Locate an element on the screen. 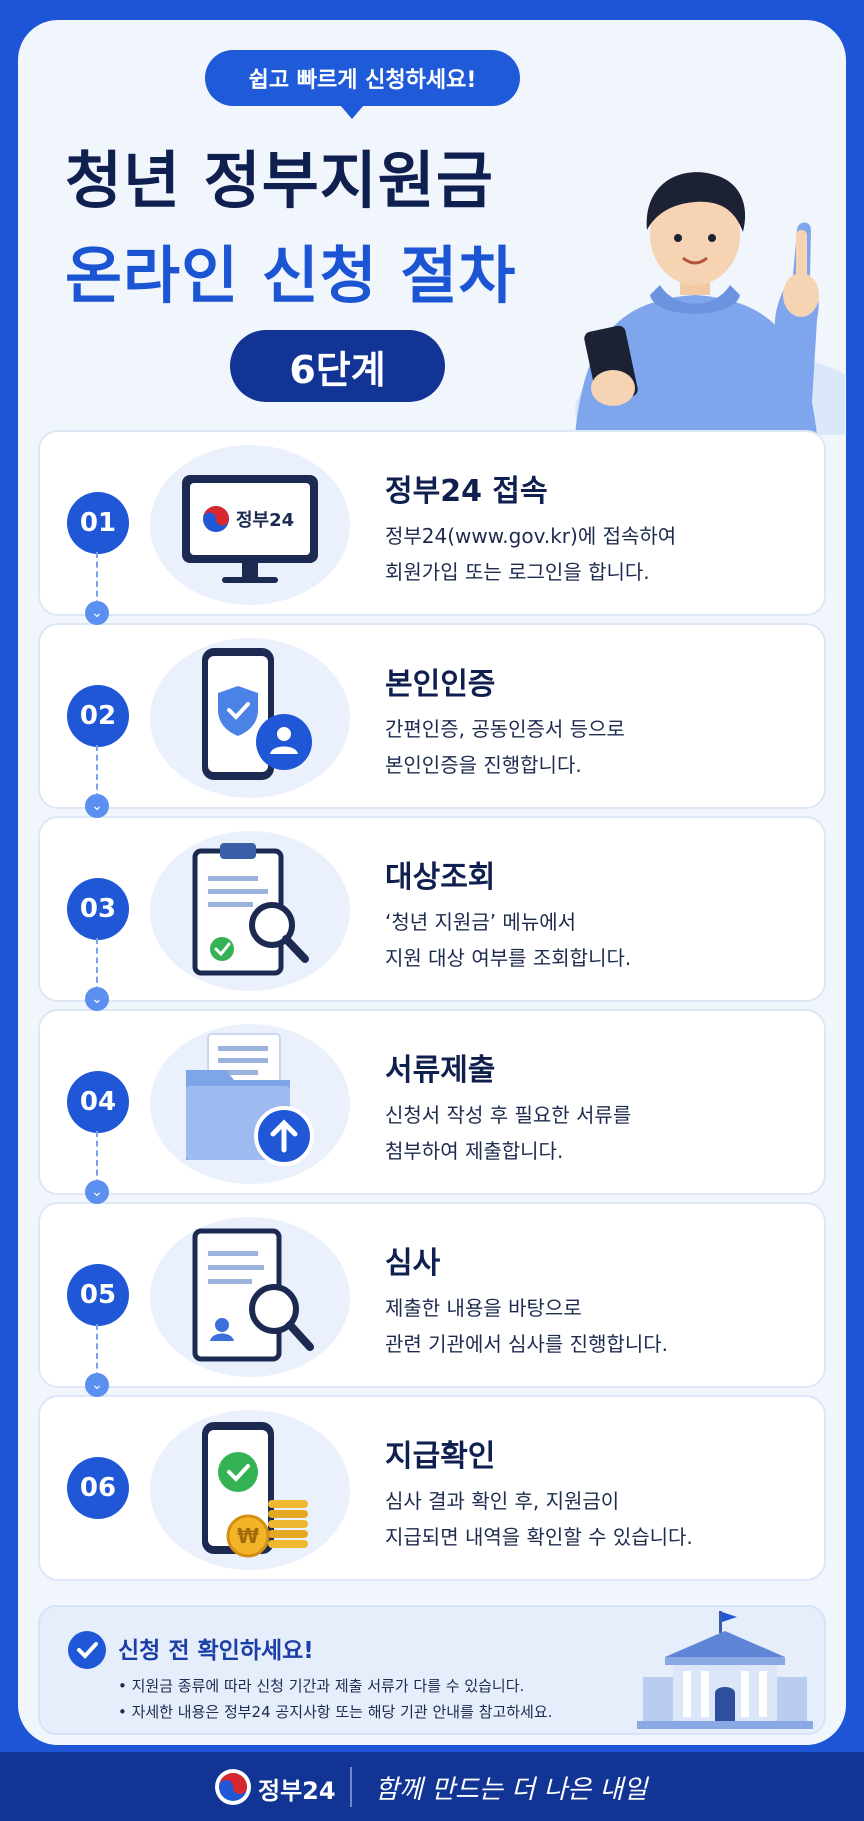  step-title: 심사 is located at coordinates (413, 1263).